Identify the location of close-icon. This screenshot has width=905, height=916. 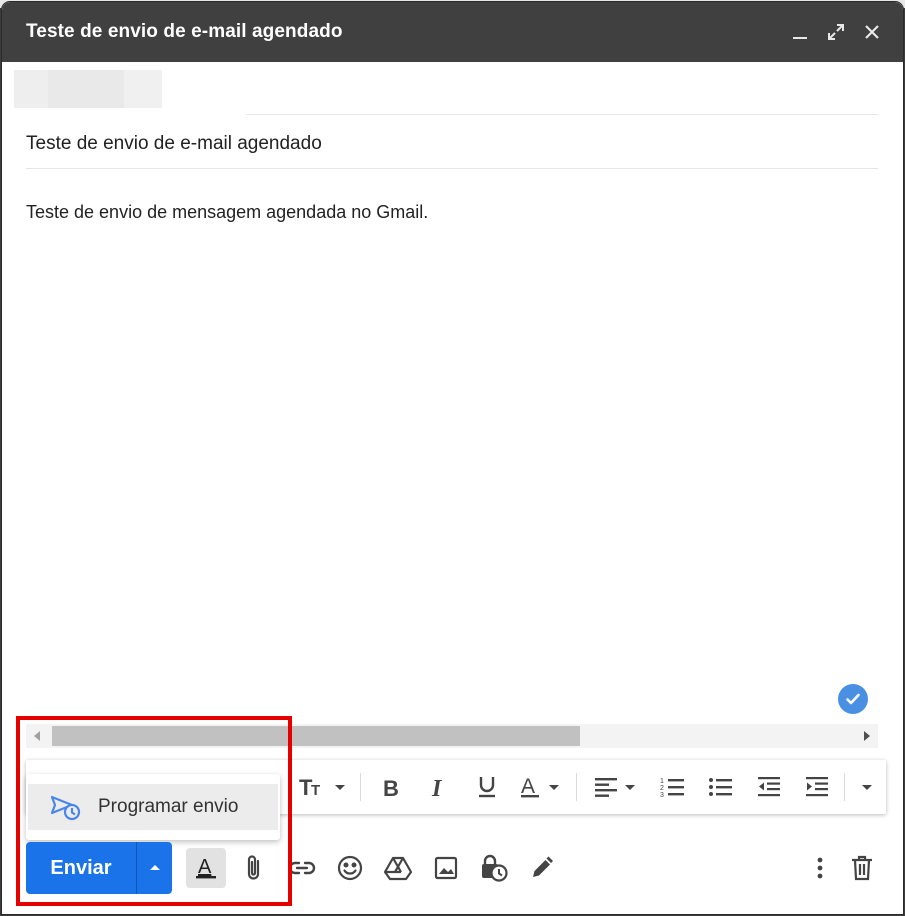
(872, 32).